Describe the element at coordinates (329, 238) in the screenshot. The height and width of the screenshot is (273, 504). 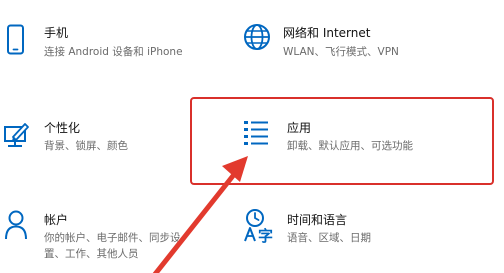
I see `tile-description: 语音、区域、日期` at that location.